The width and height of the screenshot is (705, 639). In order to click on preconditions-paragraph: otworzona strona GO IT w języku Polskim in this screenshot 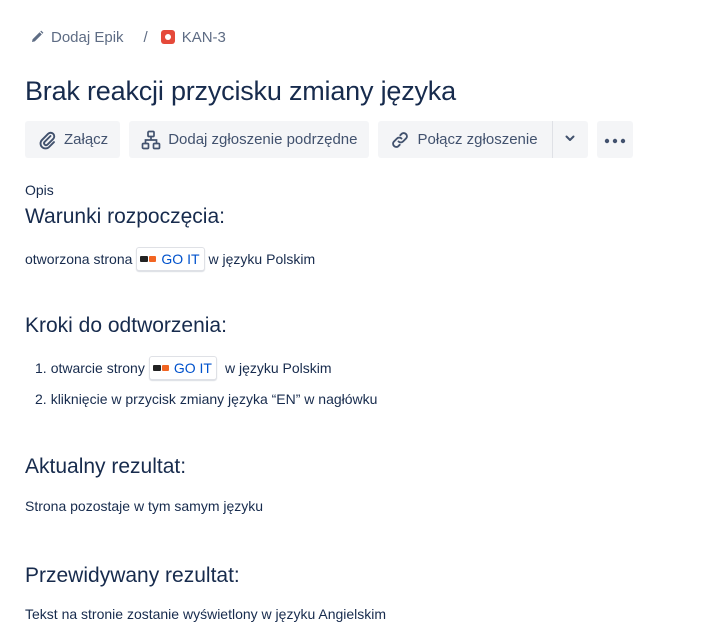, I will do `click(170, 259)`.